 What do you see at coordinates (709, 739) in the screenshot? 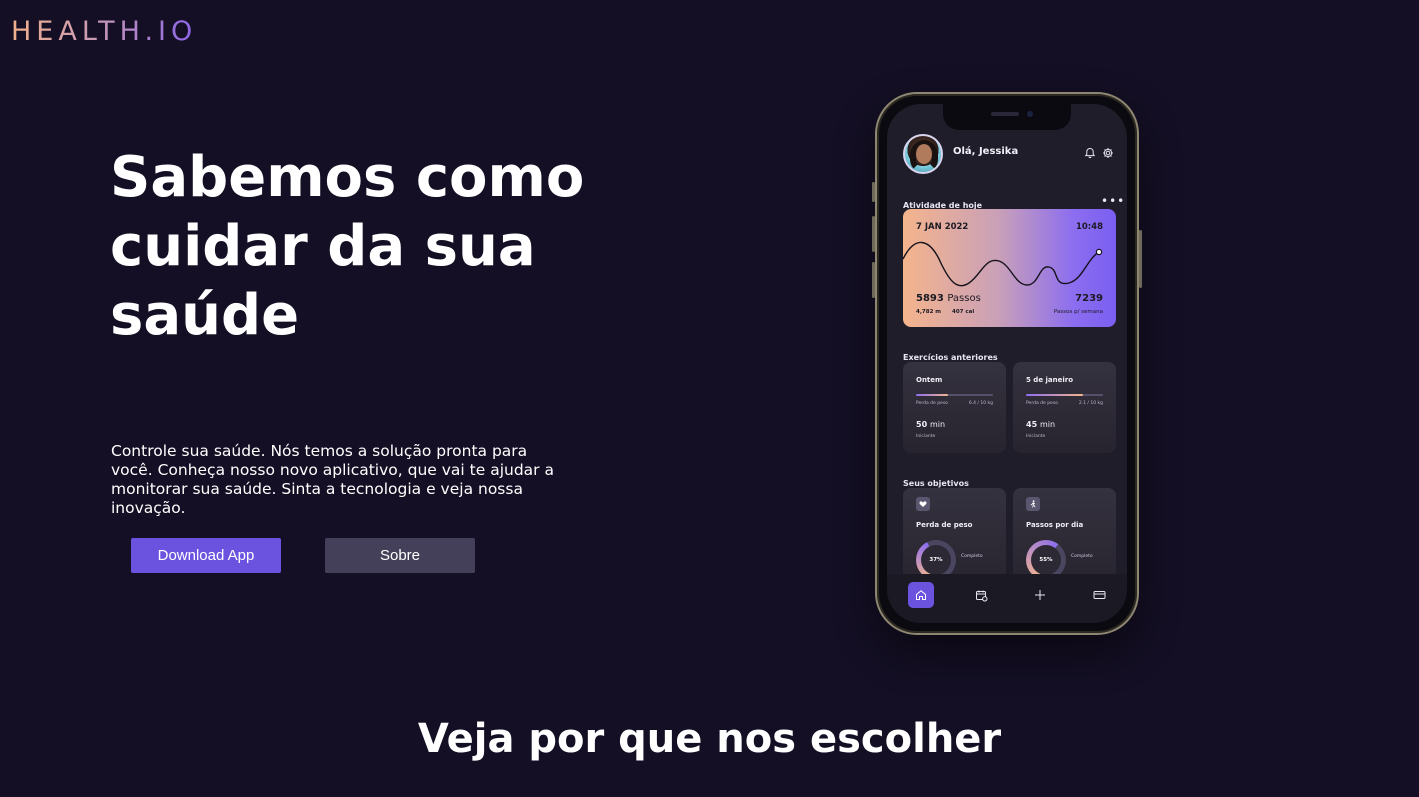
I see `section-title: Veja por que nos escolher` at bounding box center [709, 739].